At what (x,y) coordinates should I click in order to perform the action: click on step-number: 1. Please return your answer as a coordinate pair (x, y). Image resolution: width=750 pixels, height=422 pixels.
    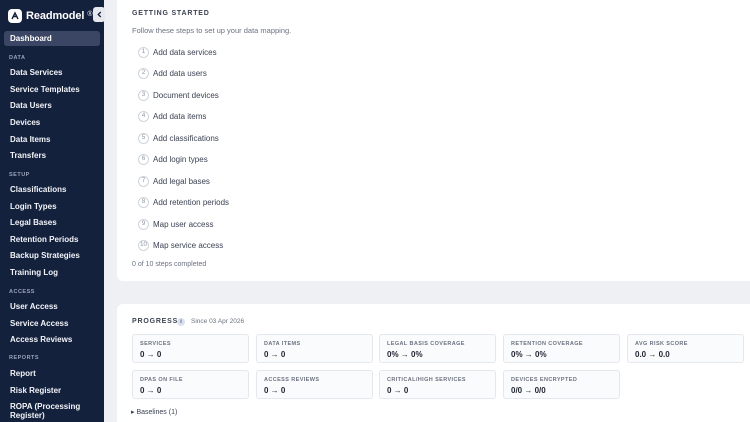
    Looking at the image, I should click on (143, 52).